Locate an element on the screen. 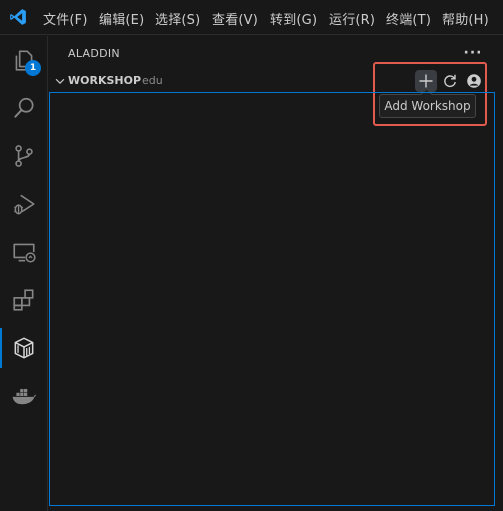 The width and height of the screenshot is (503, 511). sidebar-title: ALADDIN is located at coordinates (94, 53).